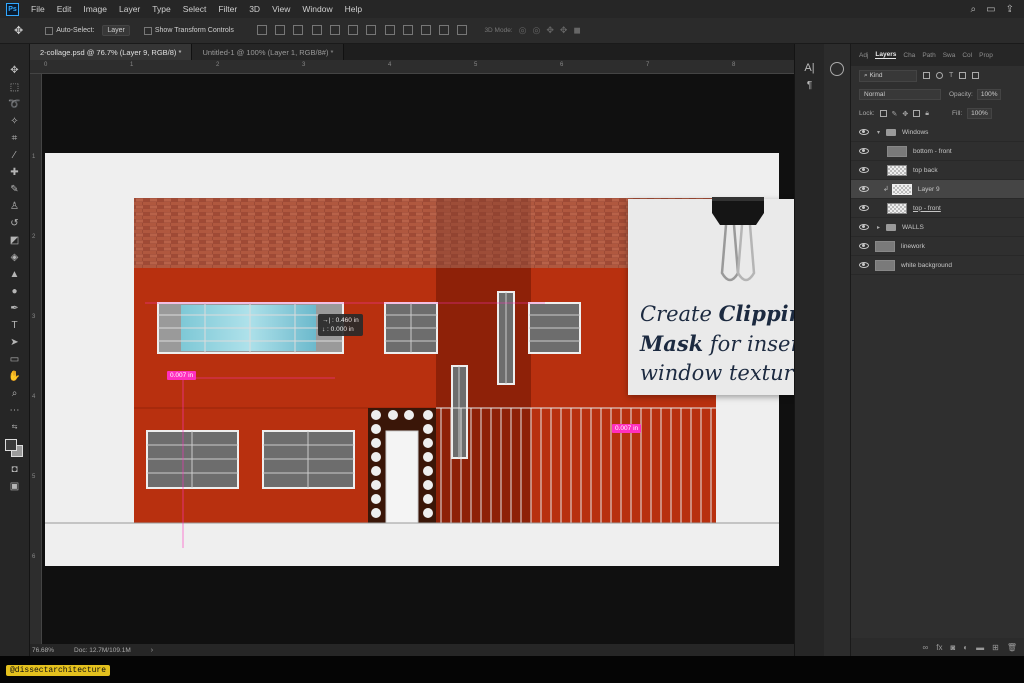  I want to click on filter-type-icon: T, so click(951, 75).